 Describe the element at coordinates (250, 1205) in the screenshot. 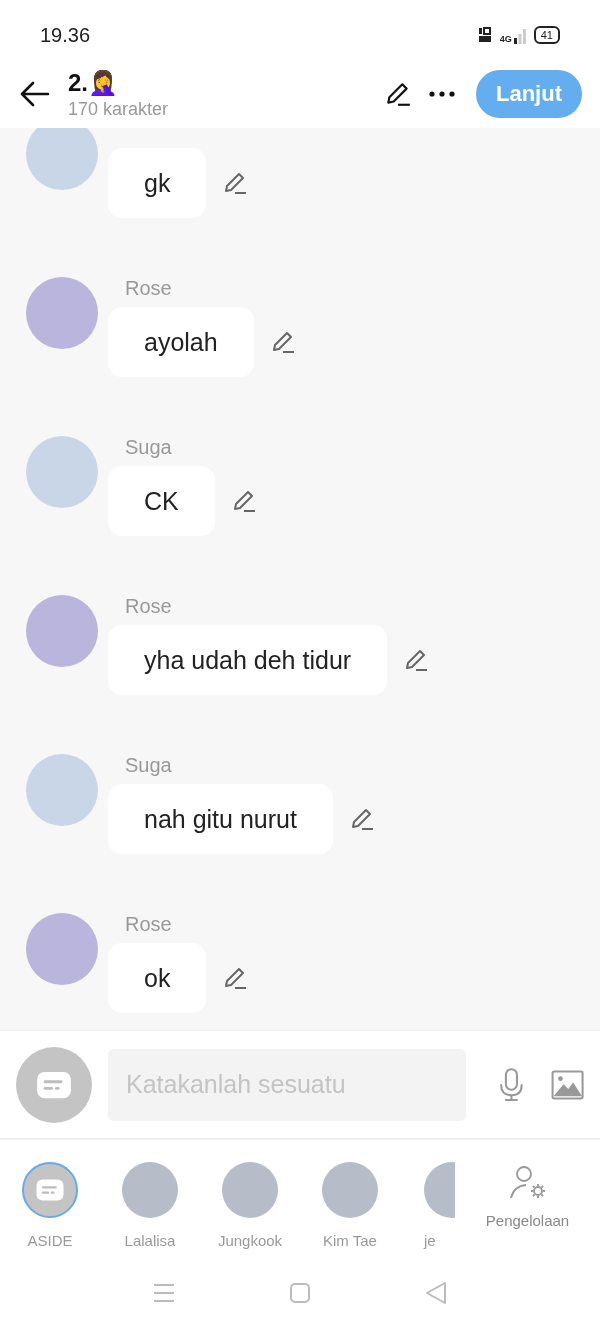

I see `character-chip: Jungkook` at that location.